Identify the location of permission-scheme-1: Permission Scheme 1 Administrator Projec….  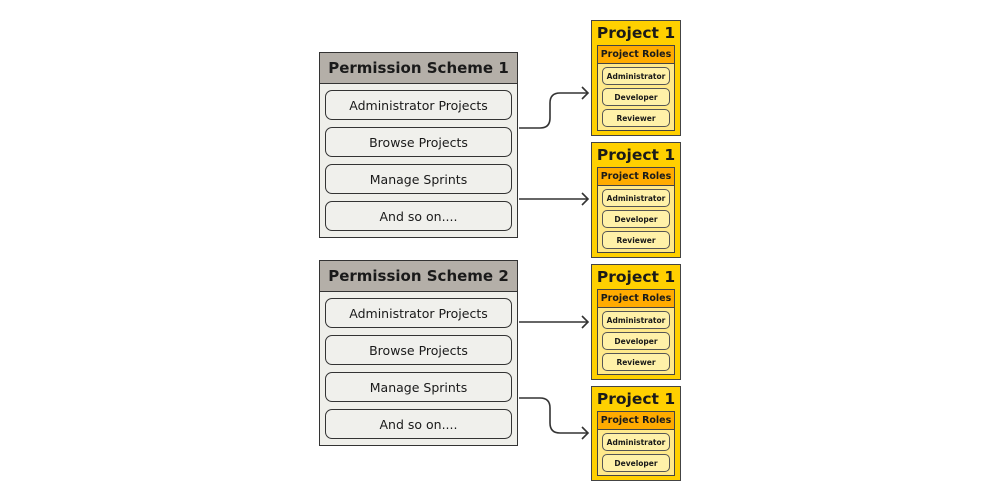
(418, 145).